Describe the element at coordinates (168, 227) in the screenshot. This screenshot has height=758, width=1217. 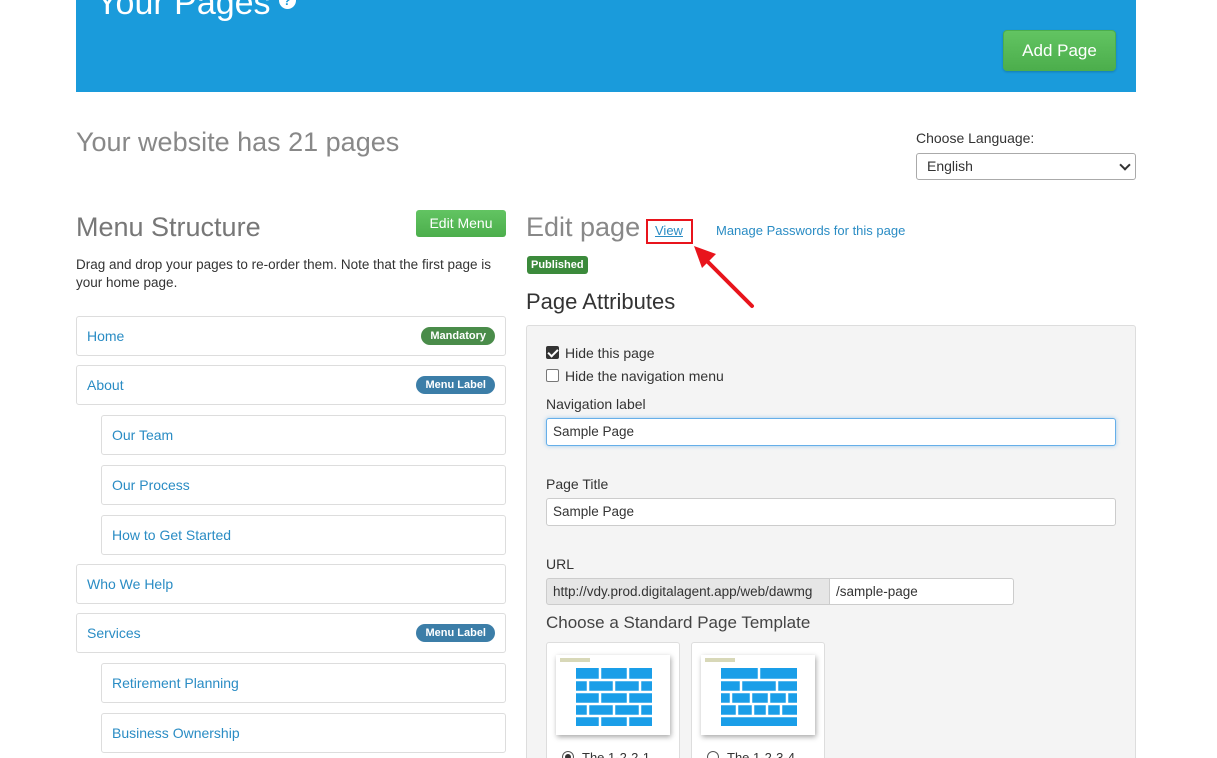
I see `menu-structure-heading: Menu Structure` at that location.